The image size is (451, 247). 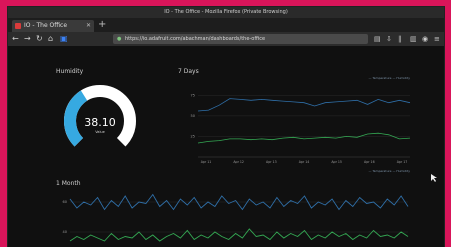 What do you see at coordinates (188, 71) in the screenshot?
I see `week-chart-title: 7 Days` at bounding box center [188, 71].